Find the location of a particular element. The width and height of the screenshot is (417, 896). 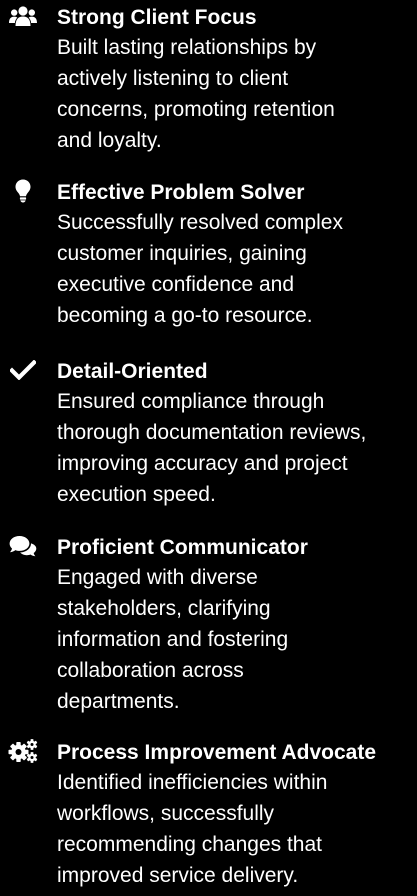

description-line: collaboration across is located at coordinates (150, 670).